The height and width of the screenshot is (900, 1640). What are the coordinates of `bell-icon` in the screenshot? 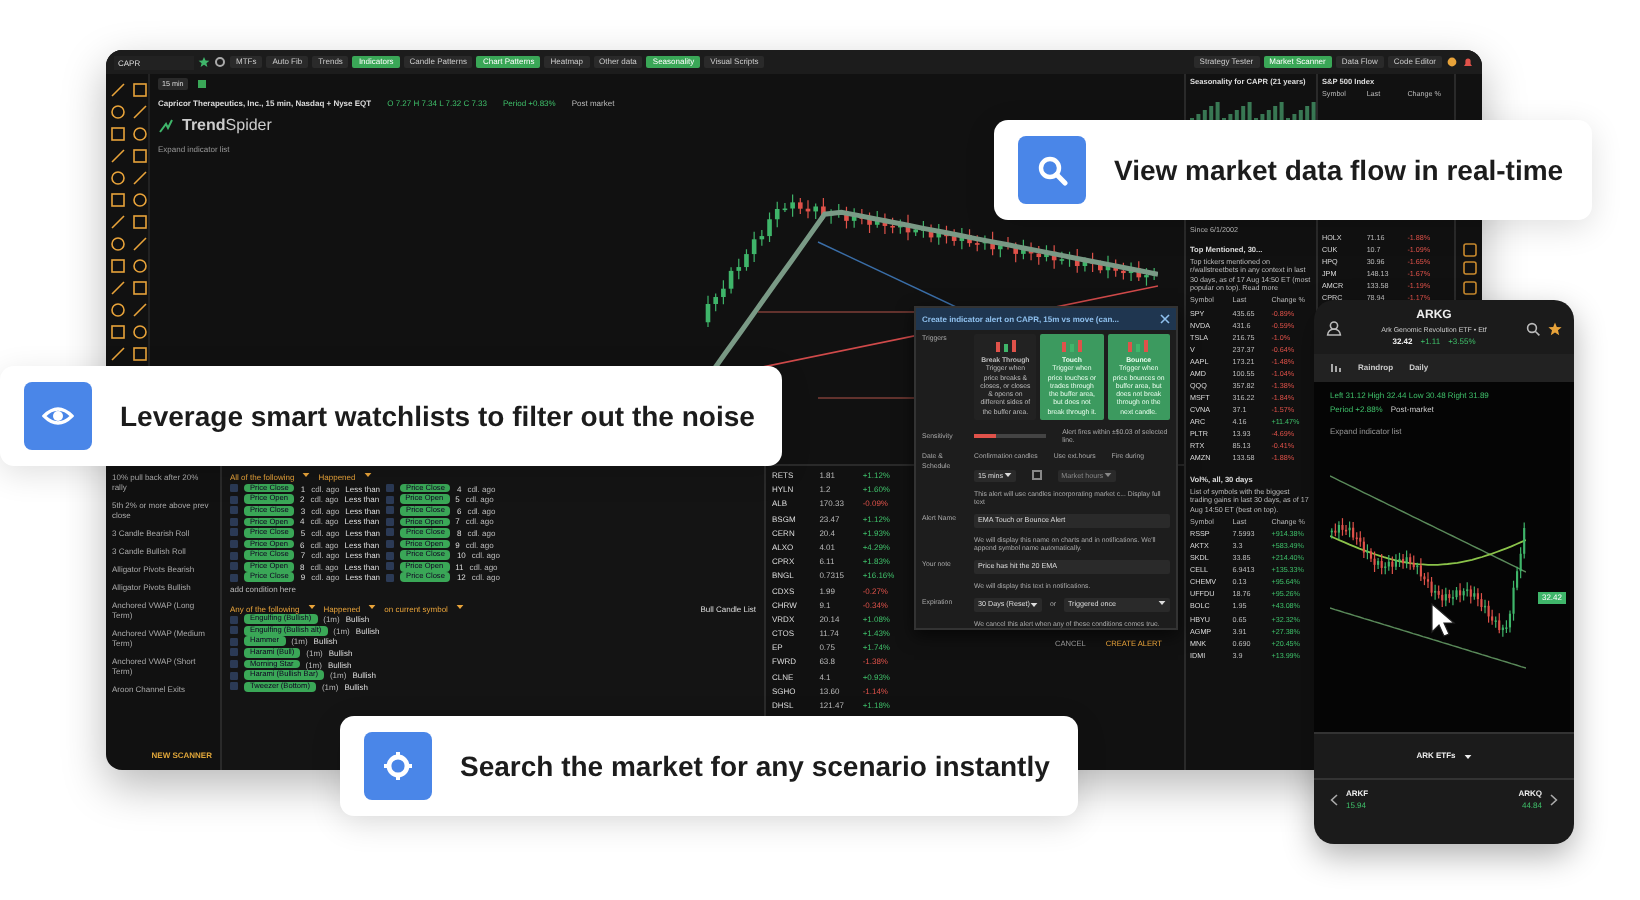 It's located at (1468, 62).